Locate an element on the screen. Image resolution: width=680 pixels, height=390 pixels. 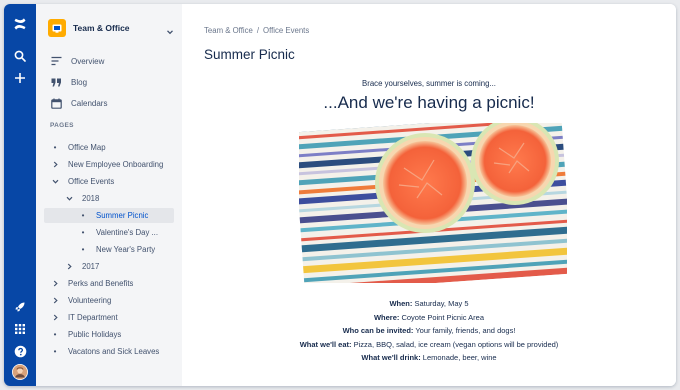
detail-value: Saturday, May 5 is located at coordinates (440, 303).